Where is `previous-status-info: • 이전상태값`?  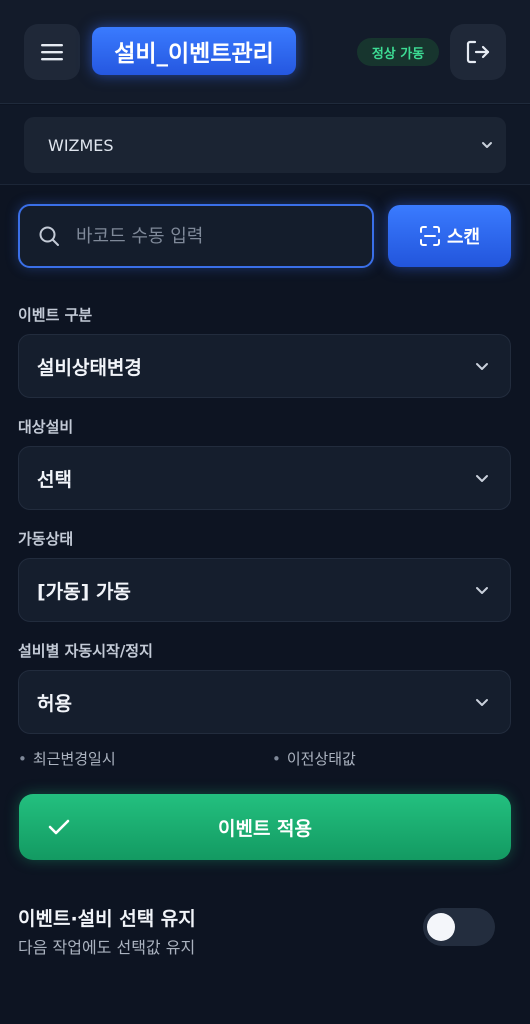 previous-status-info: • 이전상태값 is located at coordinates (314, 758).